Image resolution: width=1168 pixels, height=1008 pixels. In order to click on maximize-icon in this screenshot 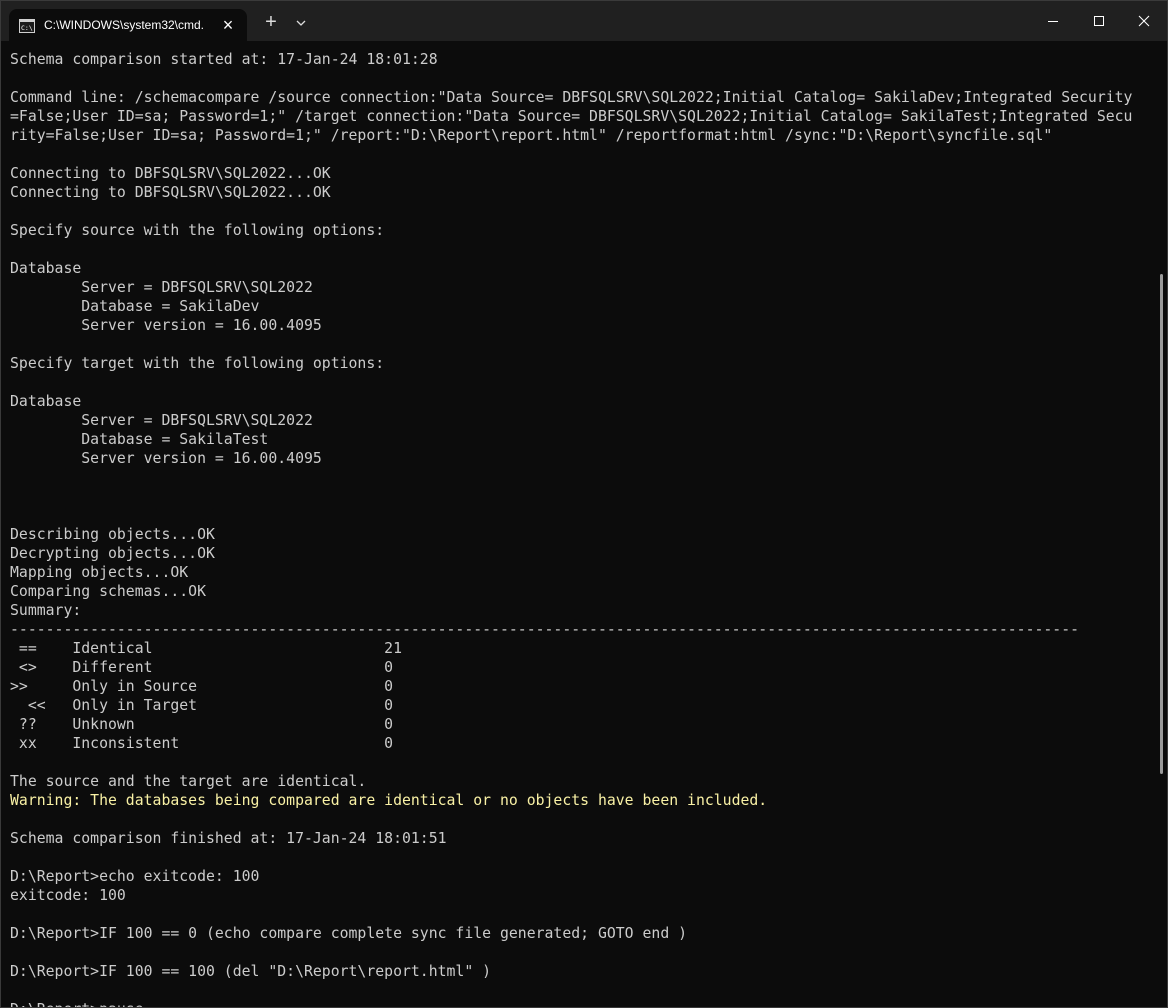, I will do `click(1099, 21)`.